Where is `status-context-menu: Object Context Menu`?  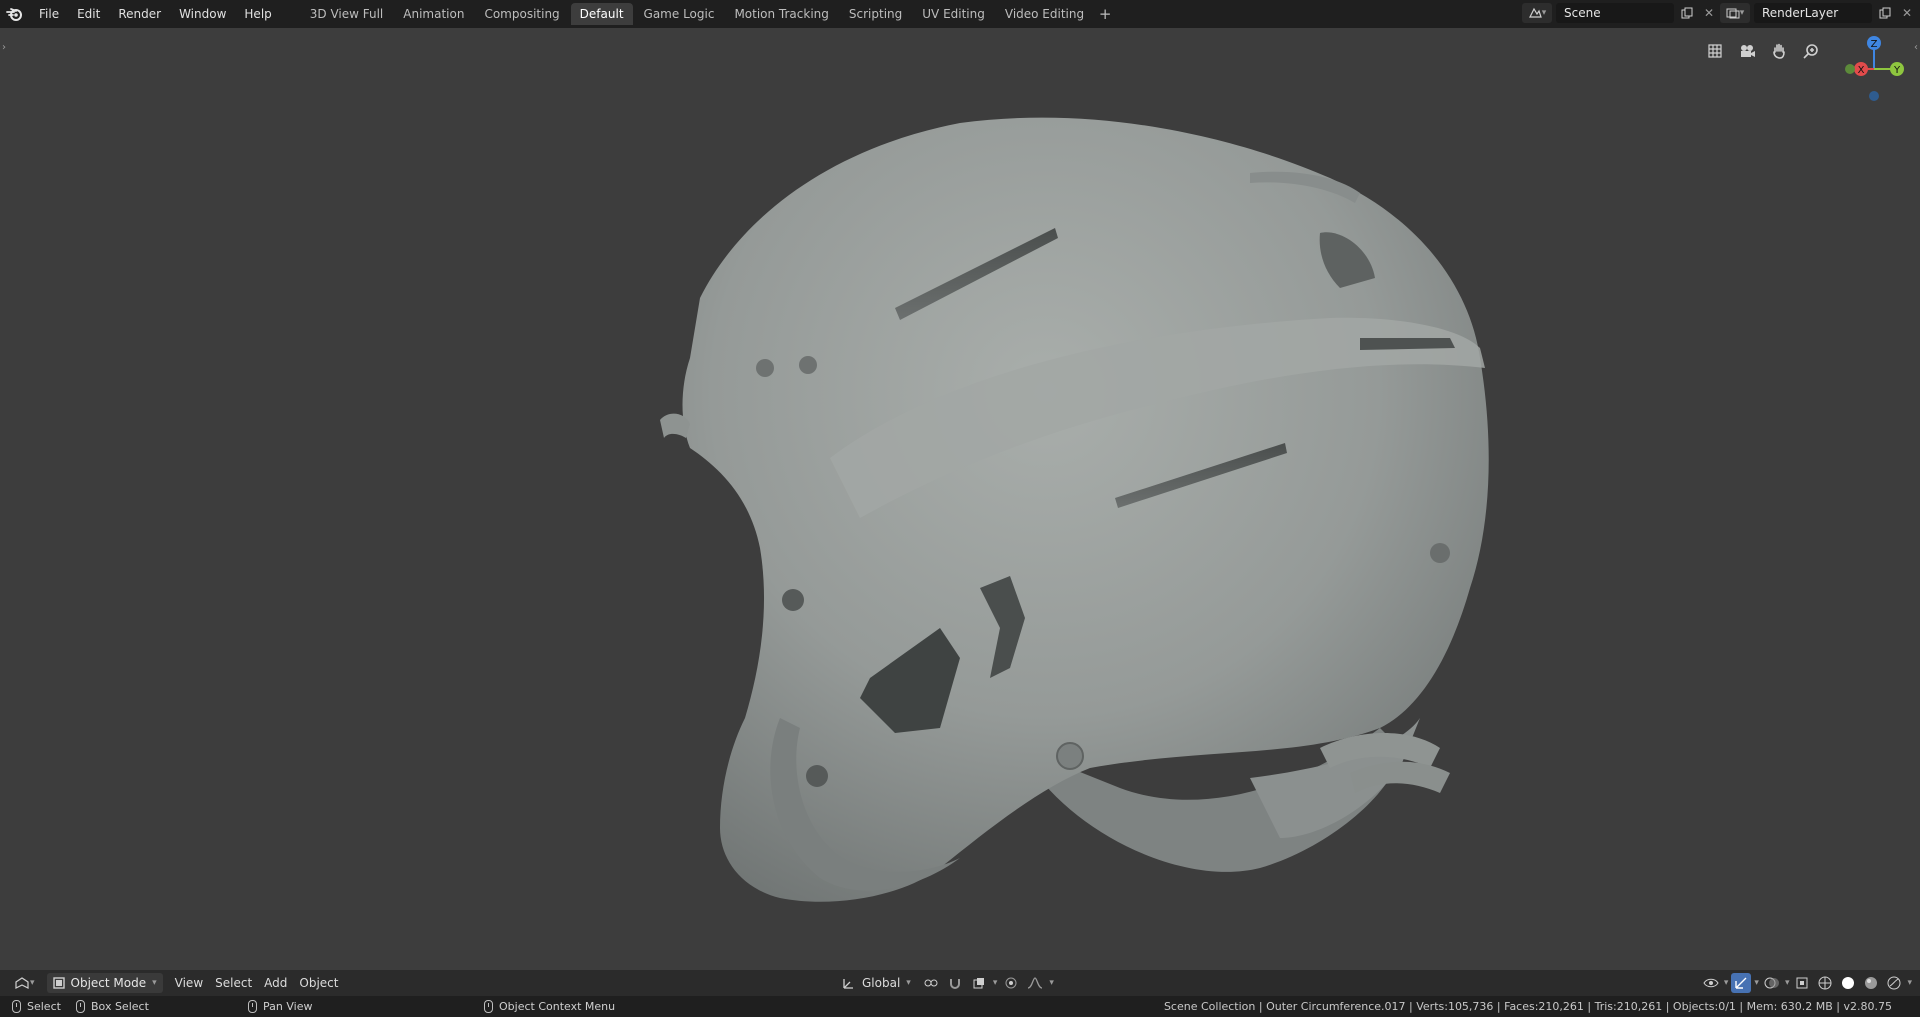
status-context-menu: Object Context Menu is located at coordinates (549, 1006).